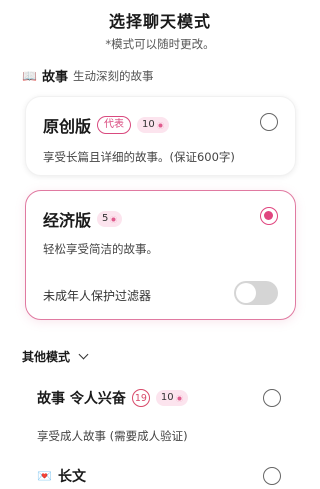 This screenshot has height=489, width=320. What do you see at coordinates (81, 399) in the screenshot?
I see `option-title: 故事 令人兴奋` at bounding box center [81, 399].